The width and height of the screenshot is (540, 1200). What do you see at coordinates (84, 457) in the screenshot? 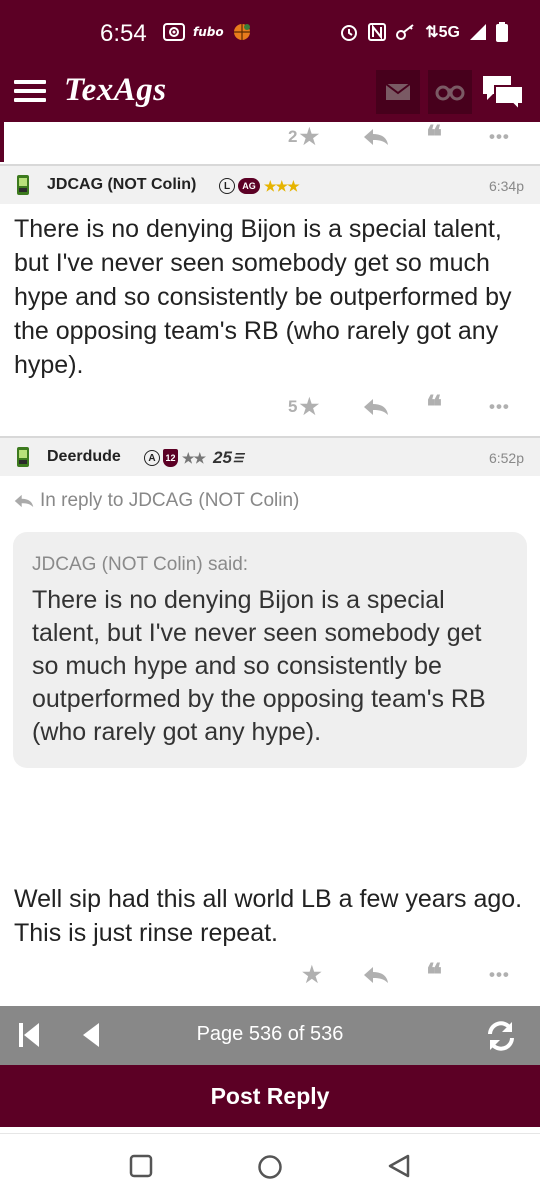
I see `post-author: Deerdude` at bounding box center [84, 457].